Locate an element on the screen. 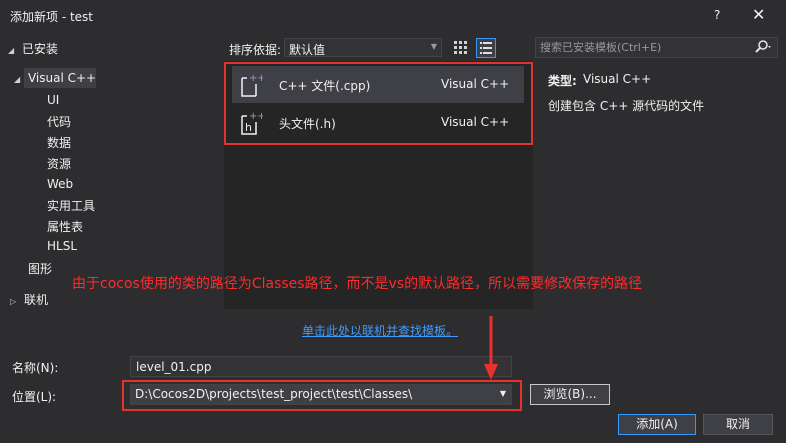  online-templates-link: 单击此处以联机并查找模板。 is located at coordinates (380, 330).